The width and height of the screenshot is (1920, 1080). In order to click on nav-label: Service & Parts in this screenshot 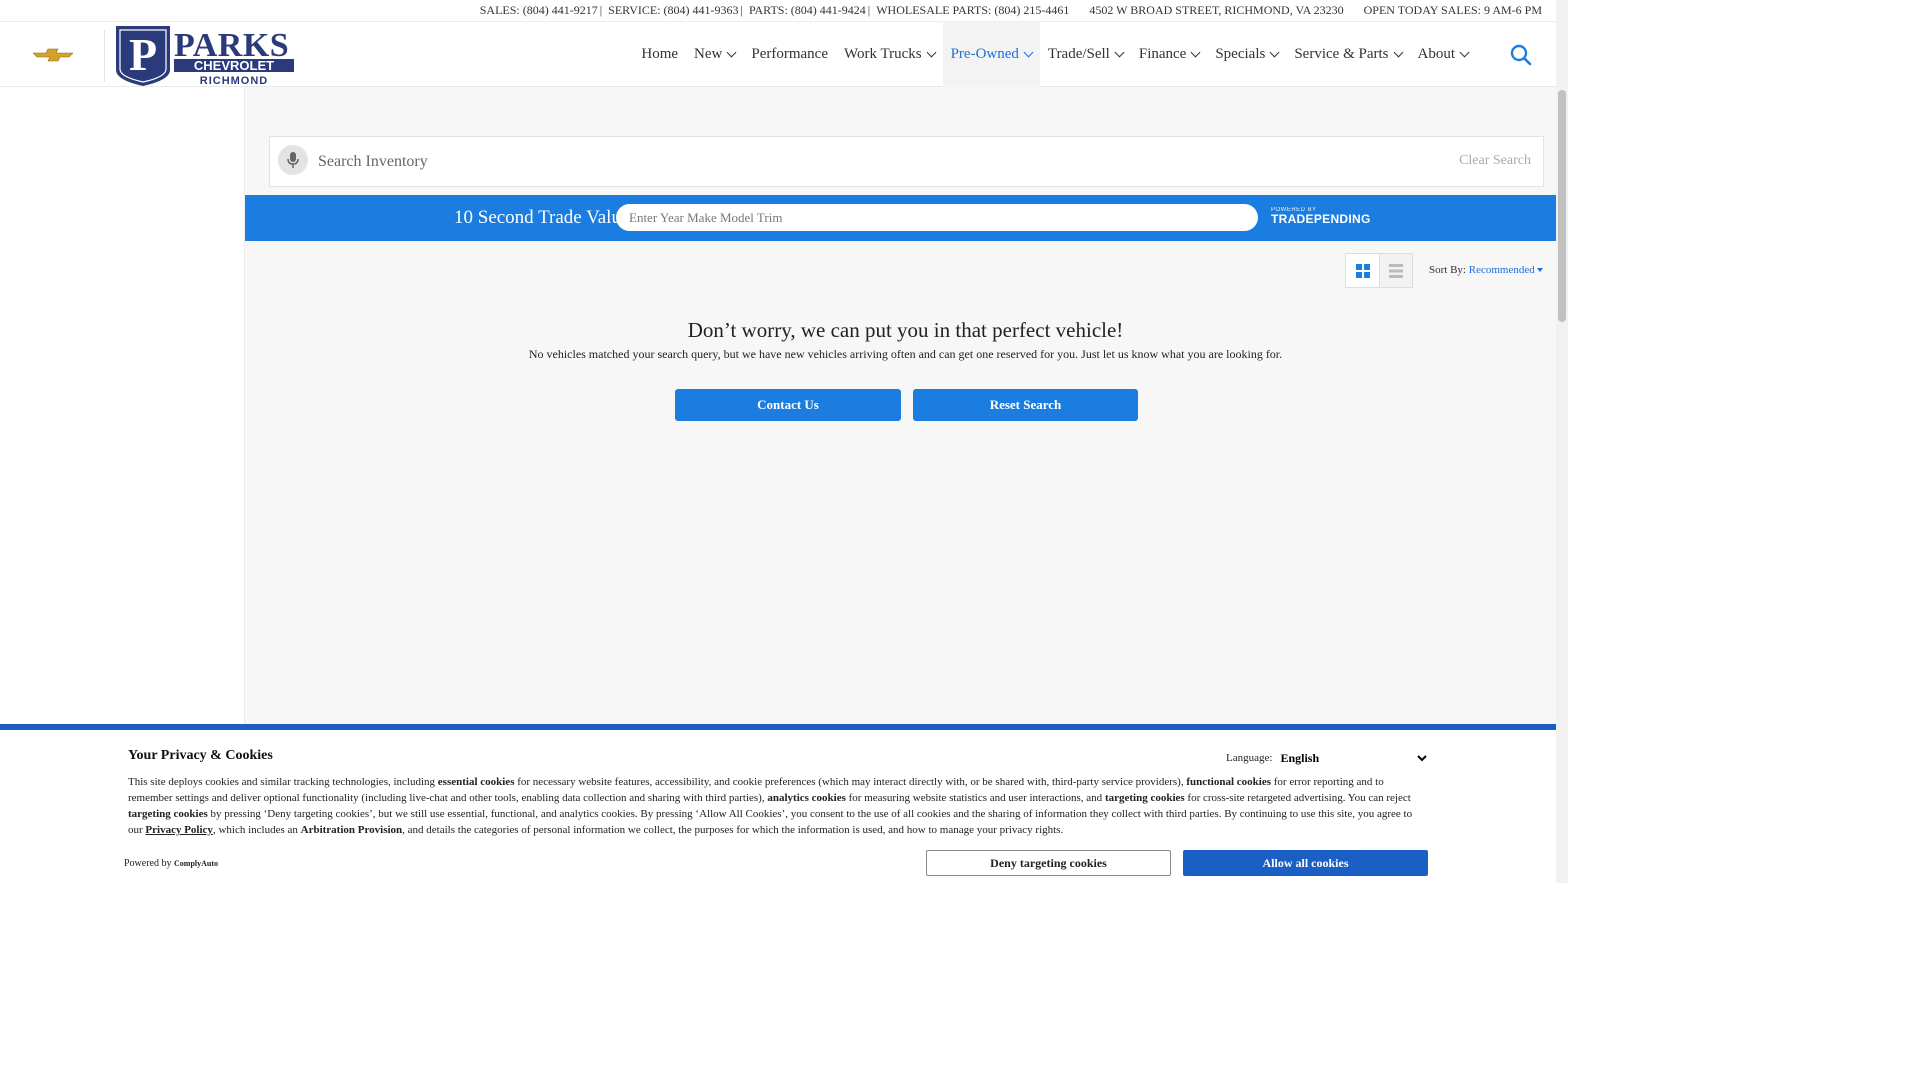, I will do `click(1341, 54)`.